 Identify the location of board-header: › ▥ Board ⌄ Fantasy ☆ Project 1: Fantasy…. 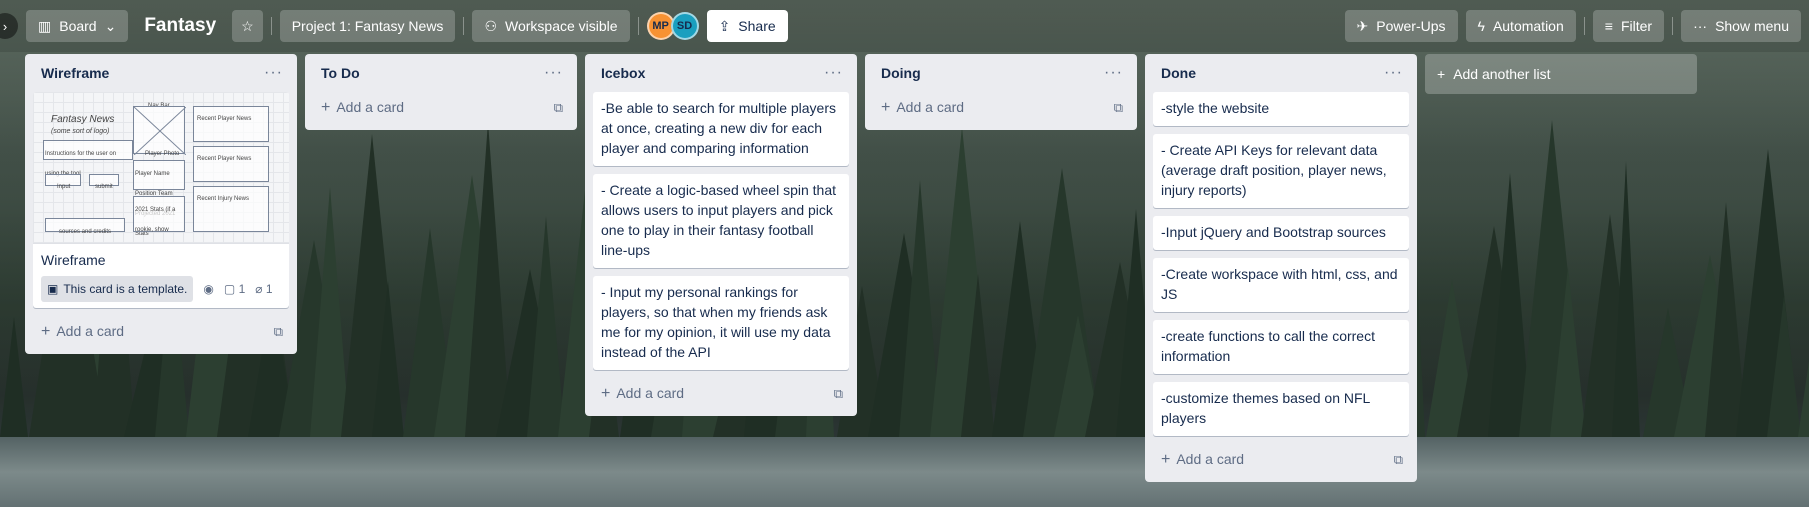
(904, 26).